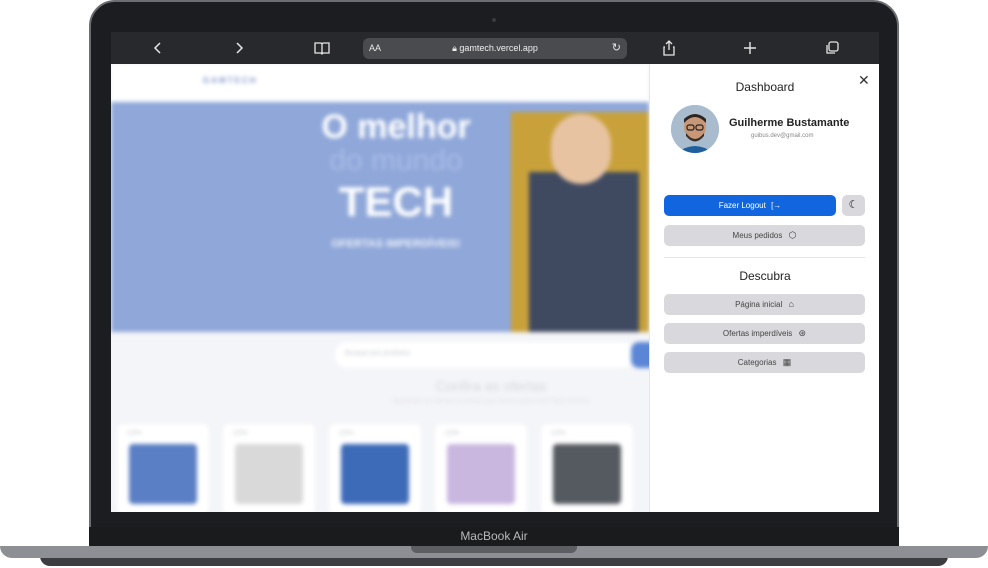 This screenshot has height=568, width=988. Describe the element at coordinates (832, 48) in the screenshot. I see `tabs-icon` at that location.